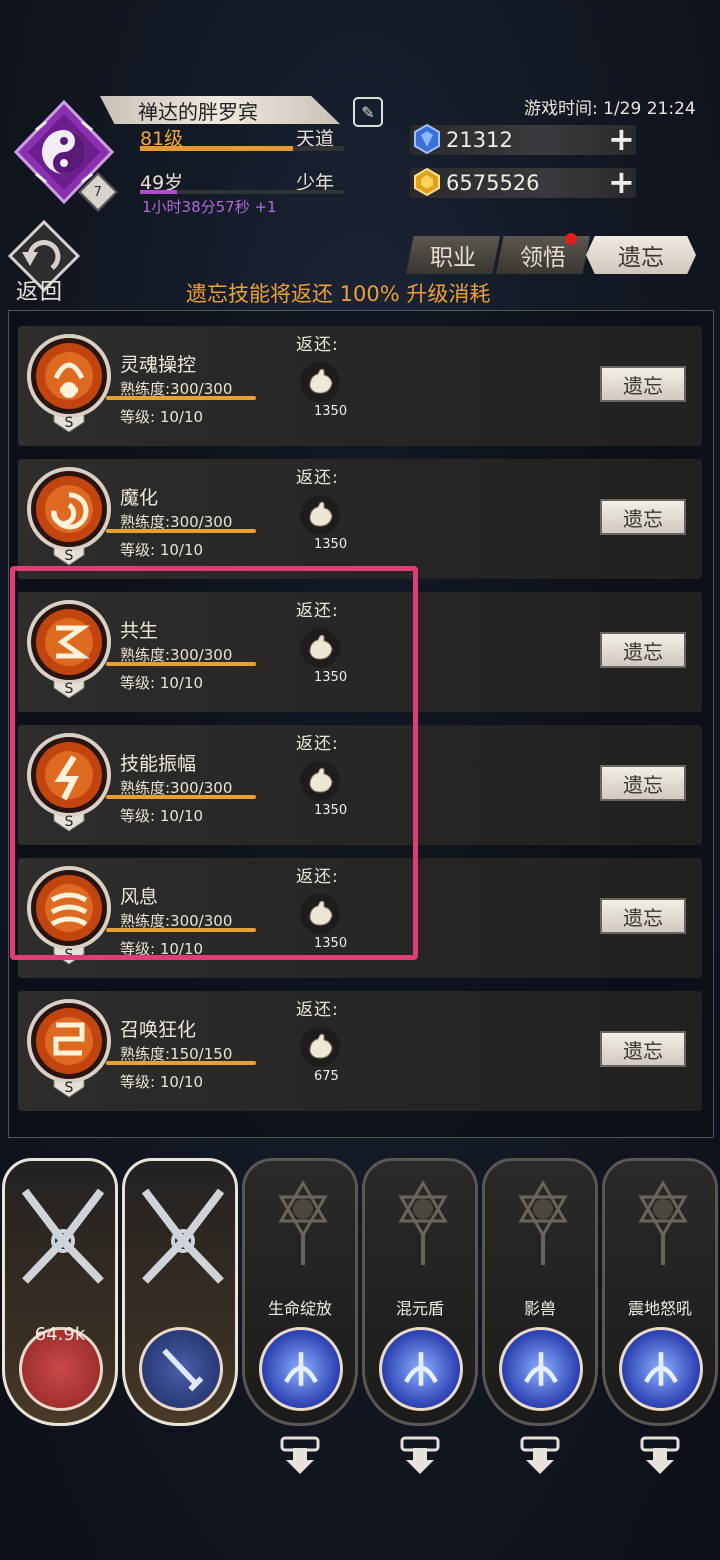  Describe the element at coordinates (523, 139) in the screenshot. I see `gem-currency: 21312 +` at that location.